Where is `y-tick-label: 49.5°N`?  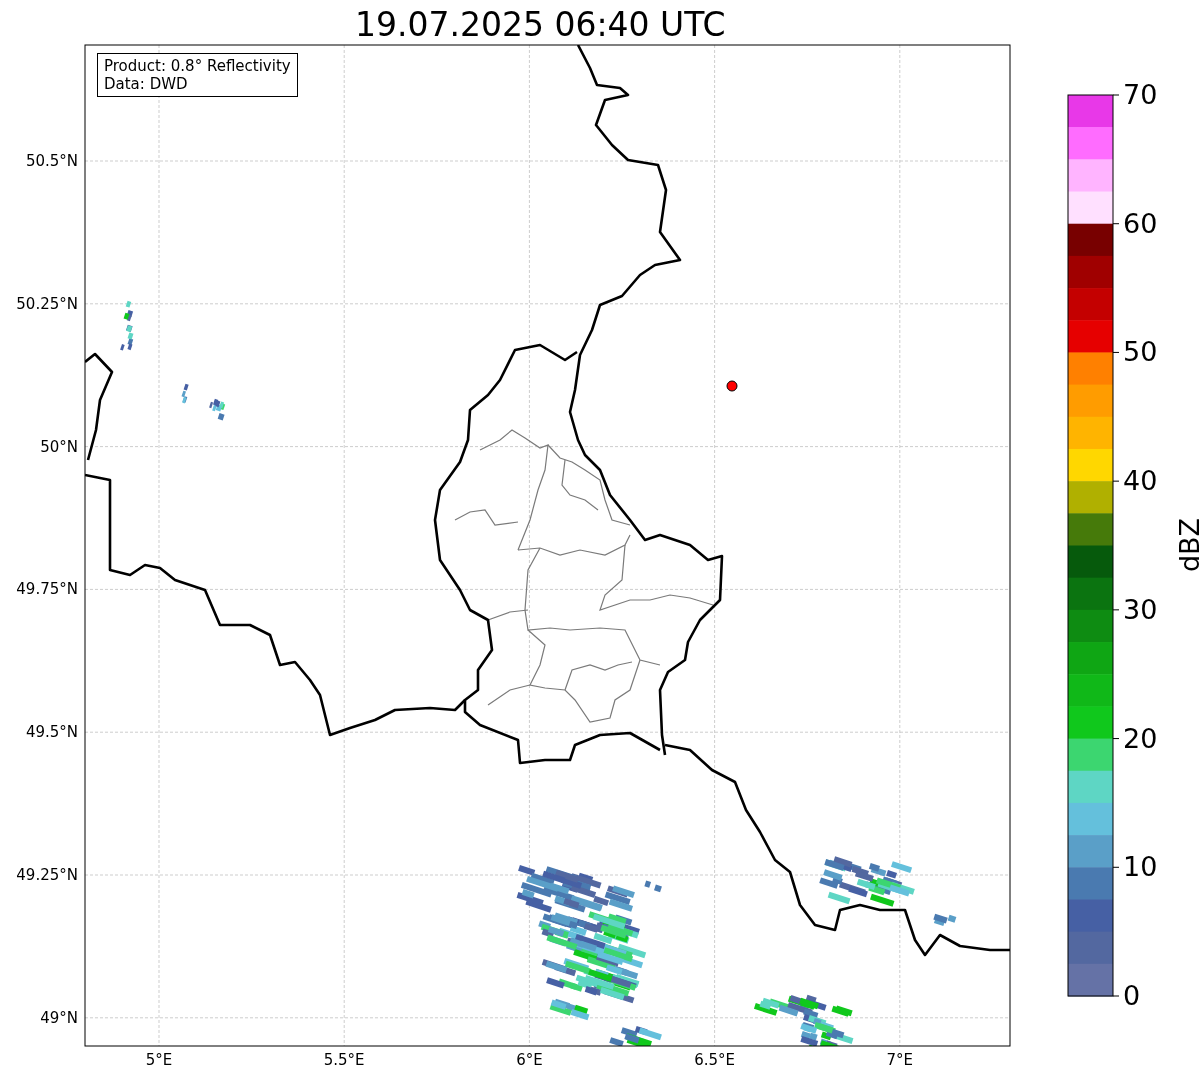 y-tick-label: 49.5°N is located at coordinates (51, 732).